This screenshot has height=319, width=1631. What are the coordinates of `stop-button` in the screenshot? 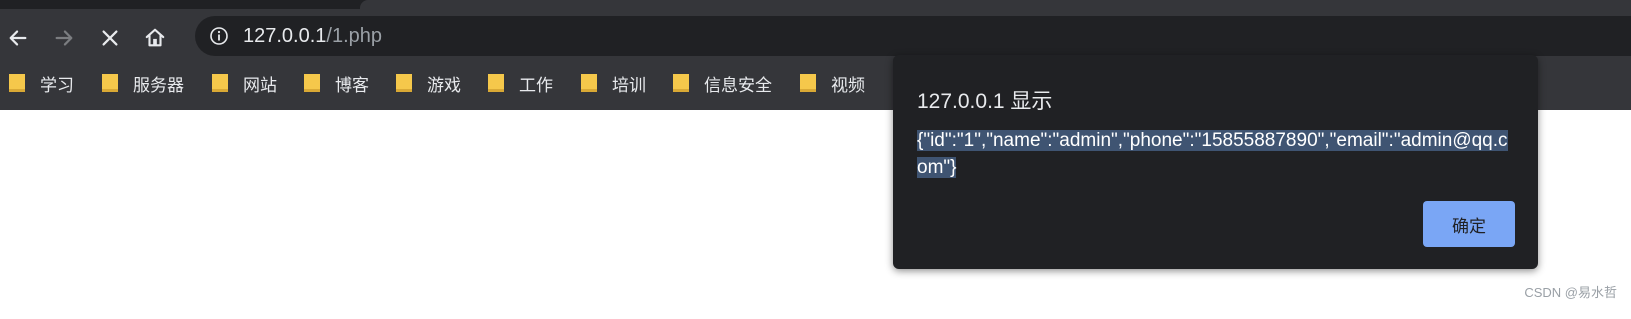 It's located at (110, 38).